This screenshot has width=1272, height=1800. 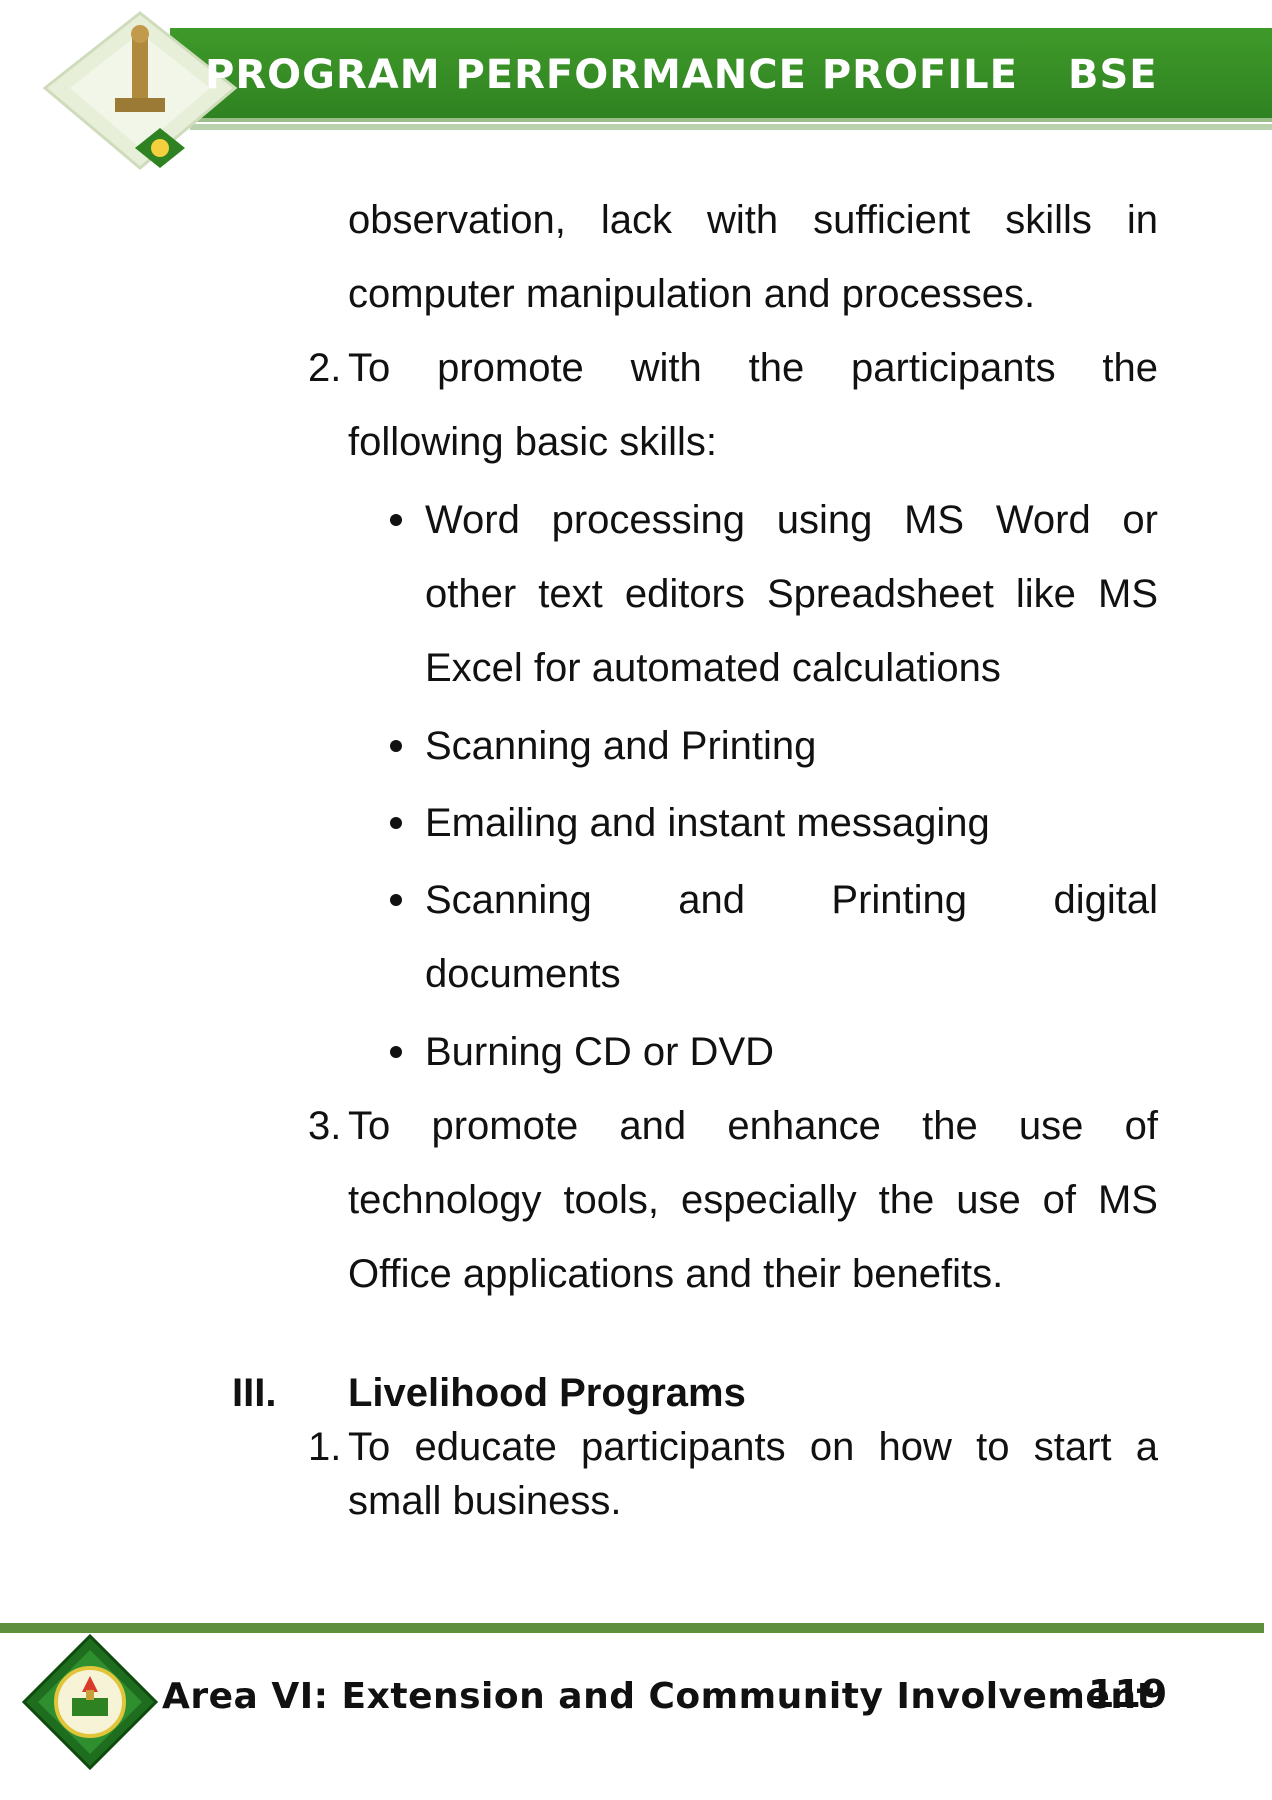 What do you see at coordinates (523, 974) in the screenshot?
I see `skill4-line2: documents` at bounding box center [523, 974].